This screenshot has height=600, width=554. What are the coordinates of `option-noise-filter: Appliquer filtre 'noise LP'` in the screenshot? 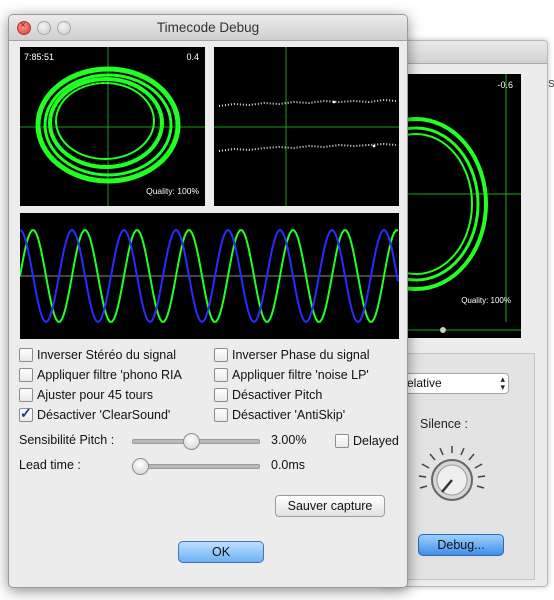 It's located at (308, 375).